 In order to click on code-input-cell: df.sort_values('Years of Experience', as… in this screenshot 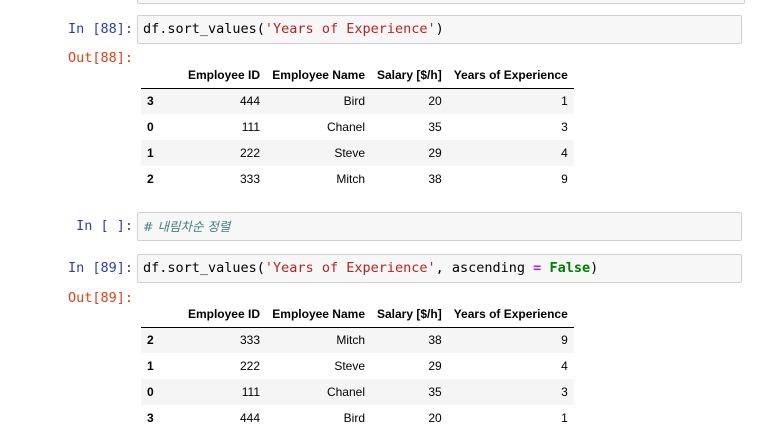, I will do `click(439, 268)`.